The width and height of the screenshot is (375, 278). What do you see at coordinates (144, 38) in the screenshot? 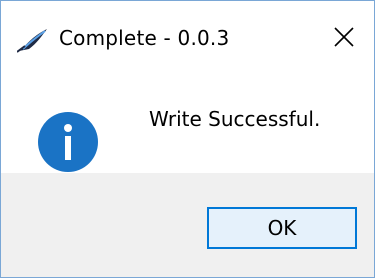
I see `window-title: Complete - 0.0.3` at bounding box center [144, 38].